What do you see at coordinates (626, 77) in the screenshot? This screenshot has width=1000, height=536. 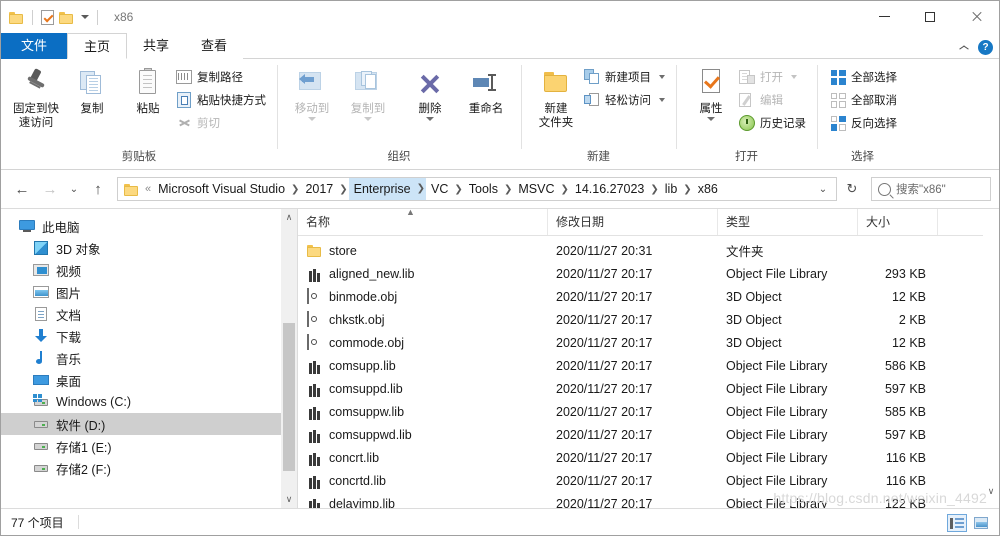 I see `new-item-button: 新建项目` at bounding box center [626, 77].